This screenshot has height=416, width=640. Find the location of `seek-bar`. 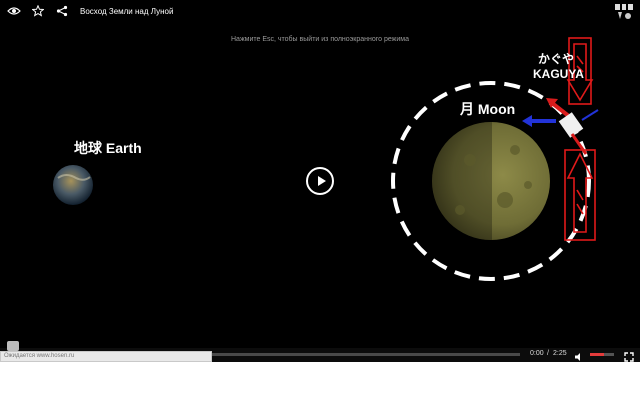

seek-bar is located at coordinates (366, 354).